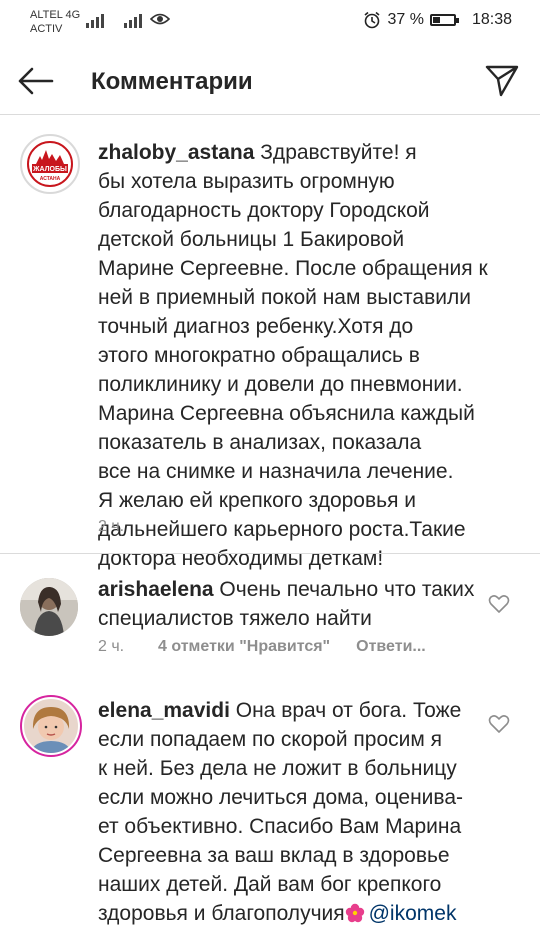  I want to click on comments-header: Комментарии, so click(270, 81).